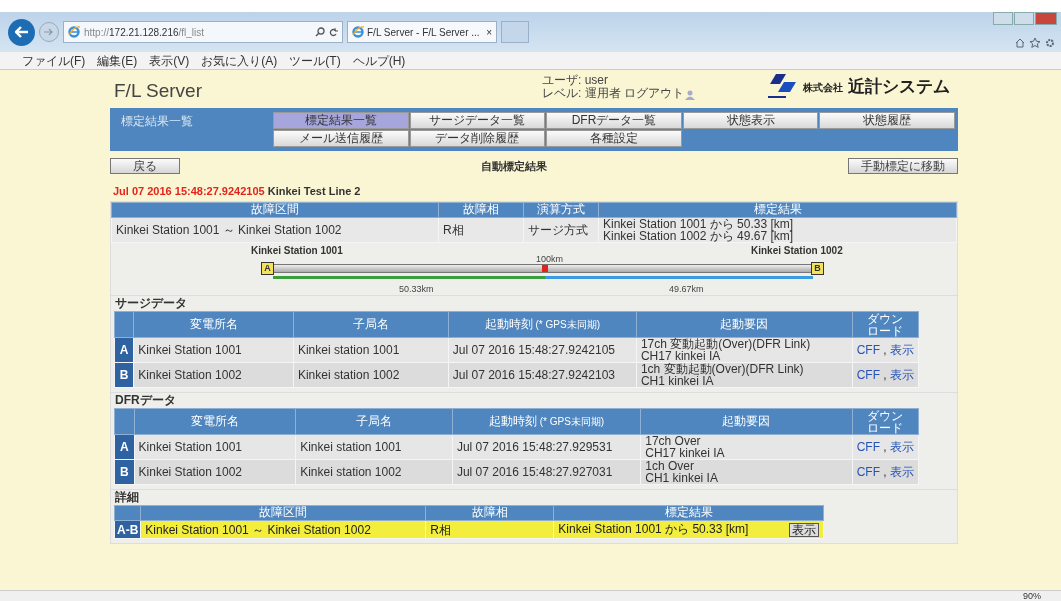 The image size is (1061, 601). What do you see at coordinates (481, 230) in the screenshot?
I see `table-cell: R相` at bounding box center [481, 230].